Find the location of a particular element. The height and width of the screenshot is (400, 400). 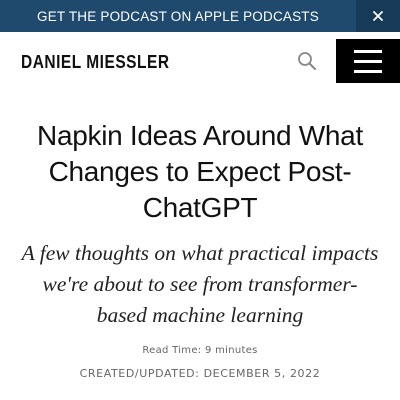

promo-banner: GET THE PODCAST ON APPLE PODCASTS is located at coordinates (200, 16).